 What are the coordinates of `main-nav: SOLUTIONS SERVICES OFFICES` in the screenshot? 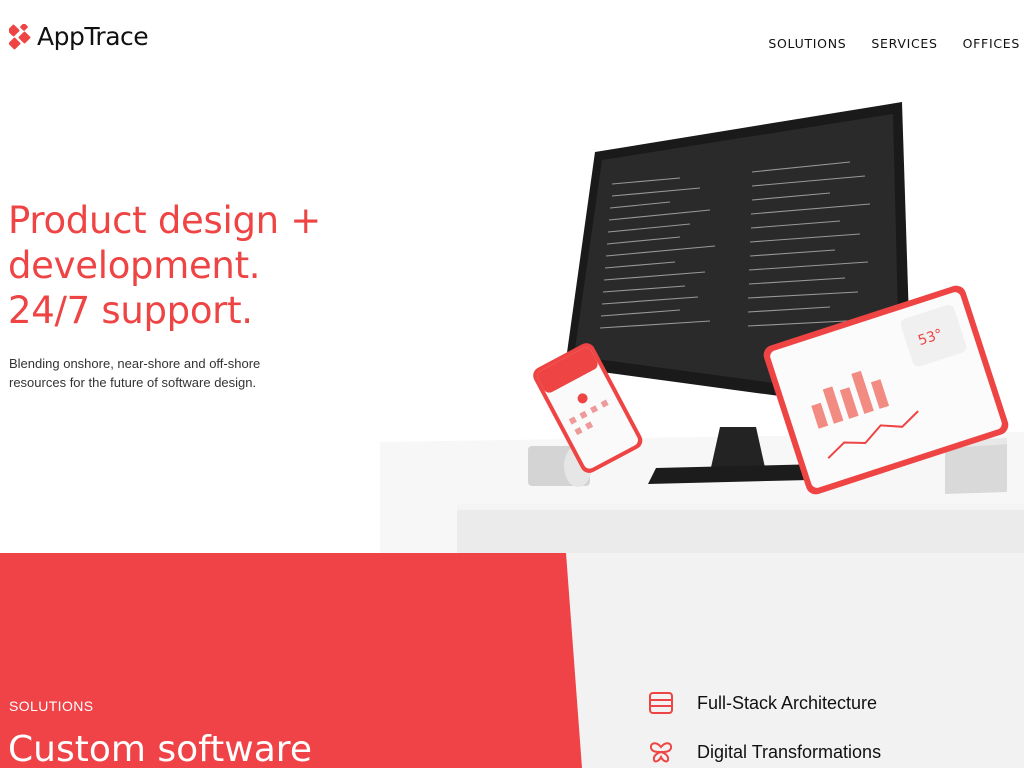 It's located at (894, 43).